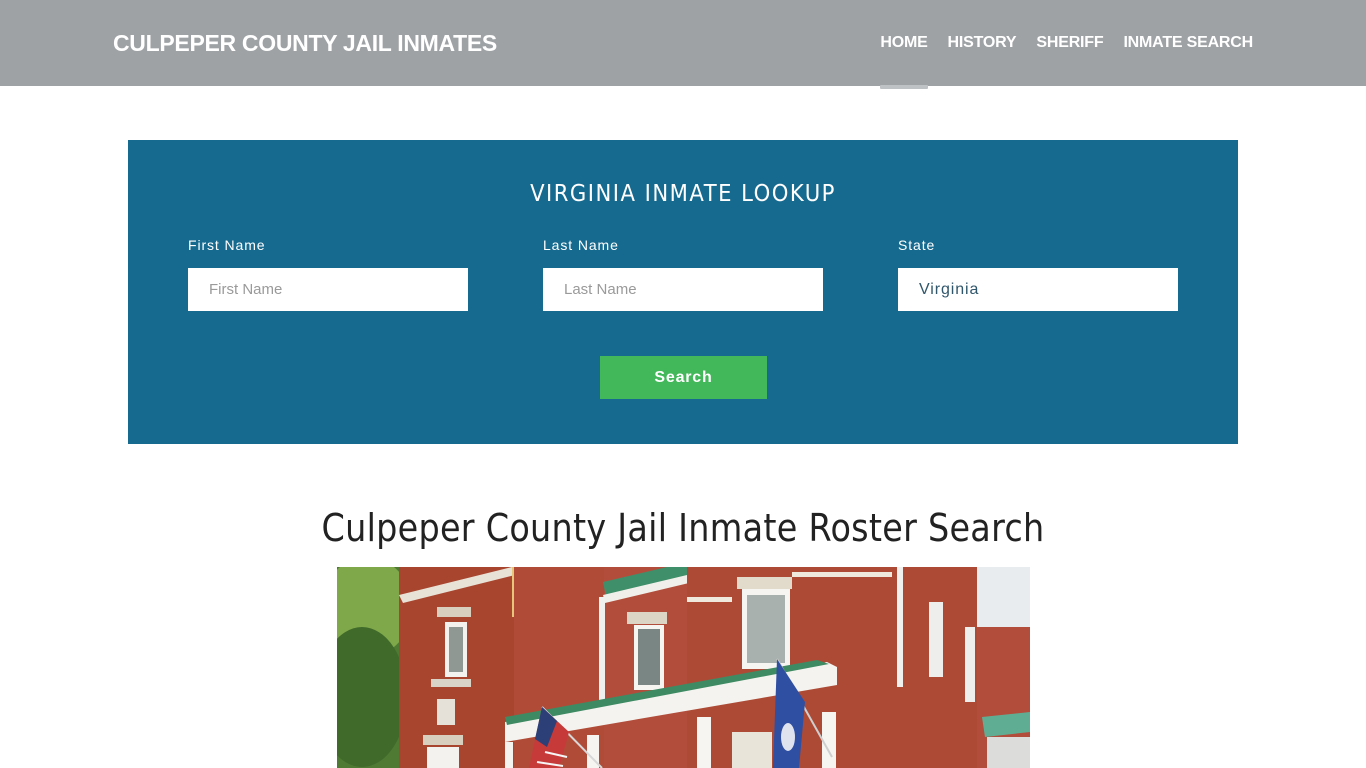  I want to click on site-brand-link: CULPEPER COUNTY JAIL INMATES, so click(305, 43).